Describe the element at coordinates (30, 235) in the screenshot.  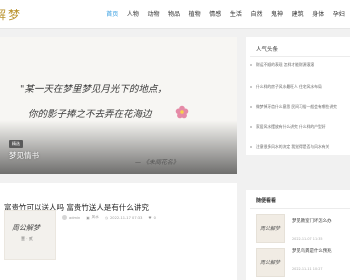
I see `article-thumbnail: 周公解梦 壹 · 贰` at that location.